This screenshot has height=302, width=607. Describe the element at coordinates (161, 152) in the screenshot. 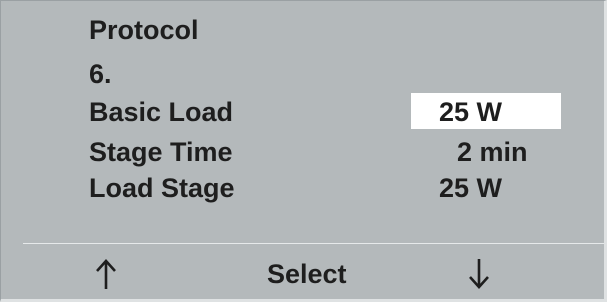

I see `stage-time-label: Stage Time` at that location.